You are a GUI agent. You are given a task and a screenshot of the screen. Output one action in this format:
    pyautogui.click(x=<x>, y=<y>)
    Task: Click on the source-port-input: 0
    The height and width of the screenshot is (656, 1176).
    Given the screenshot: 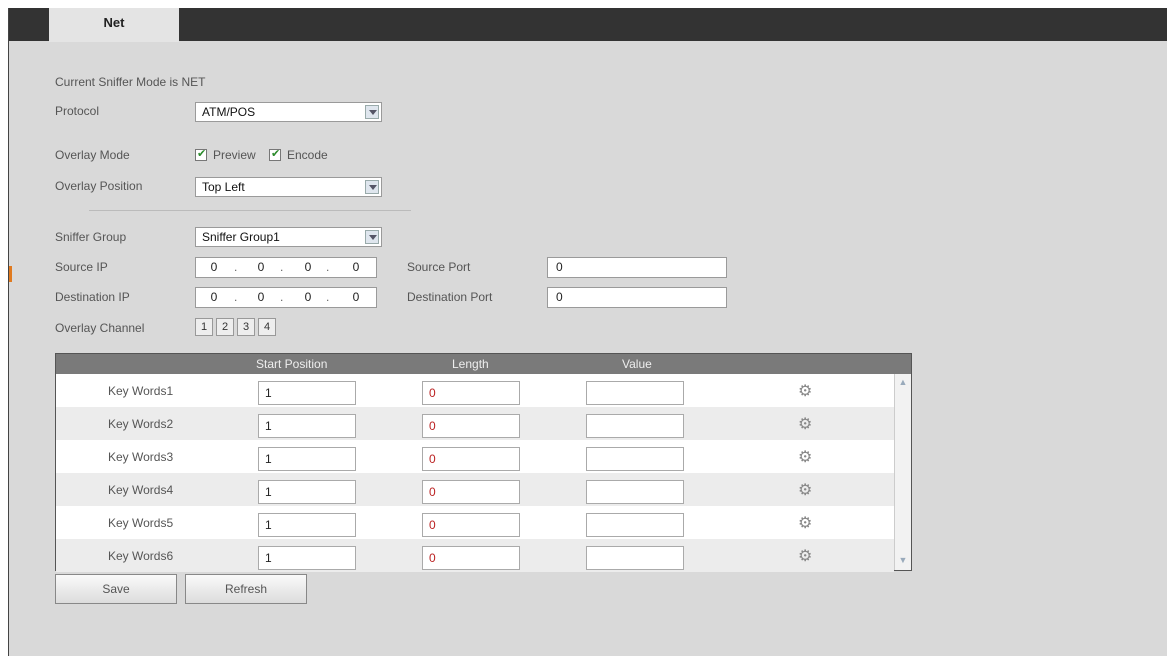 What is the action you would take?
    pyautogui.click(x=637, y=267)
    